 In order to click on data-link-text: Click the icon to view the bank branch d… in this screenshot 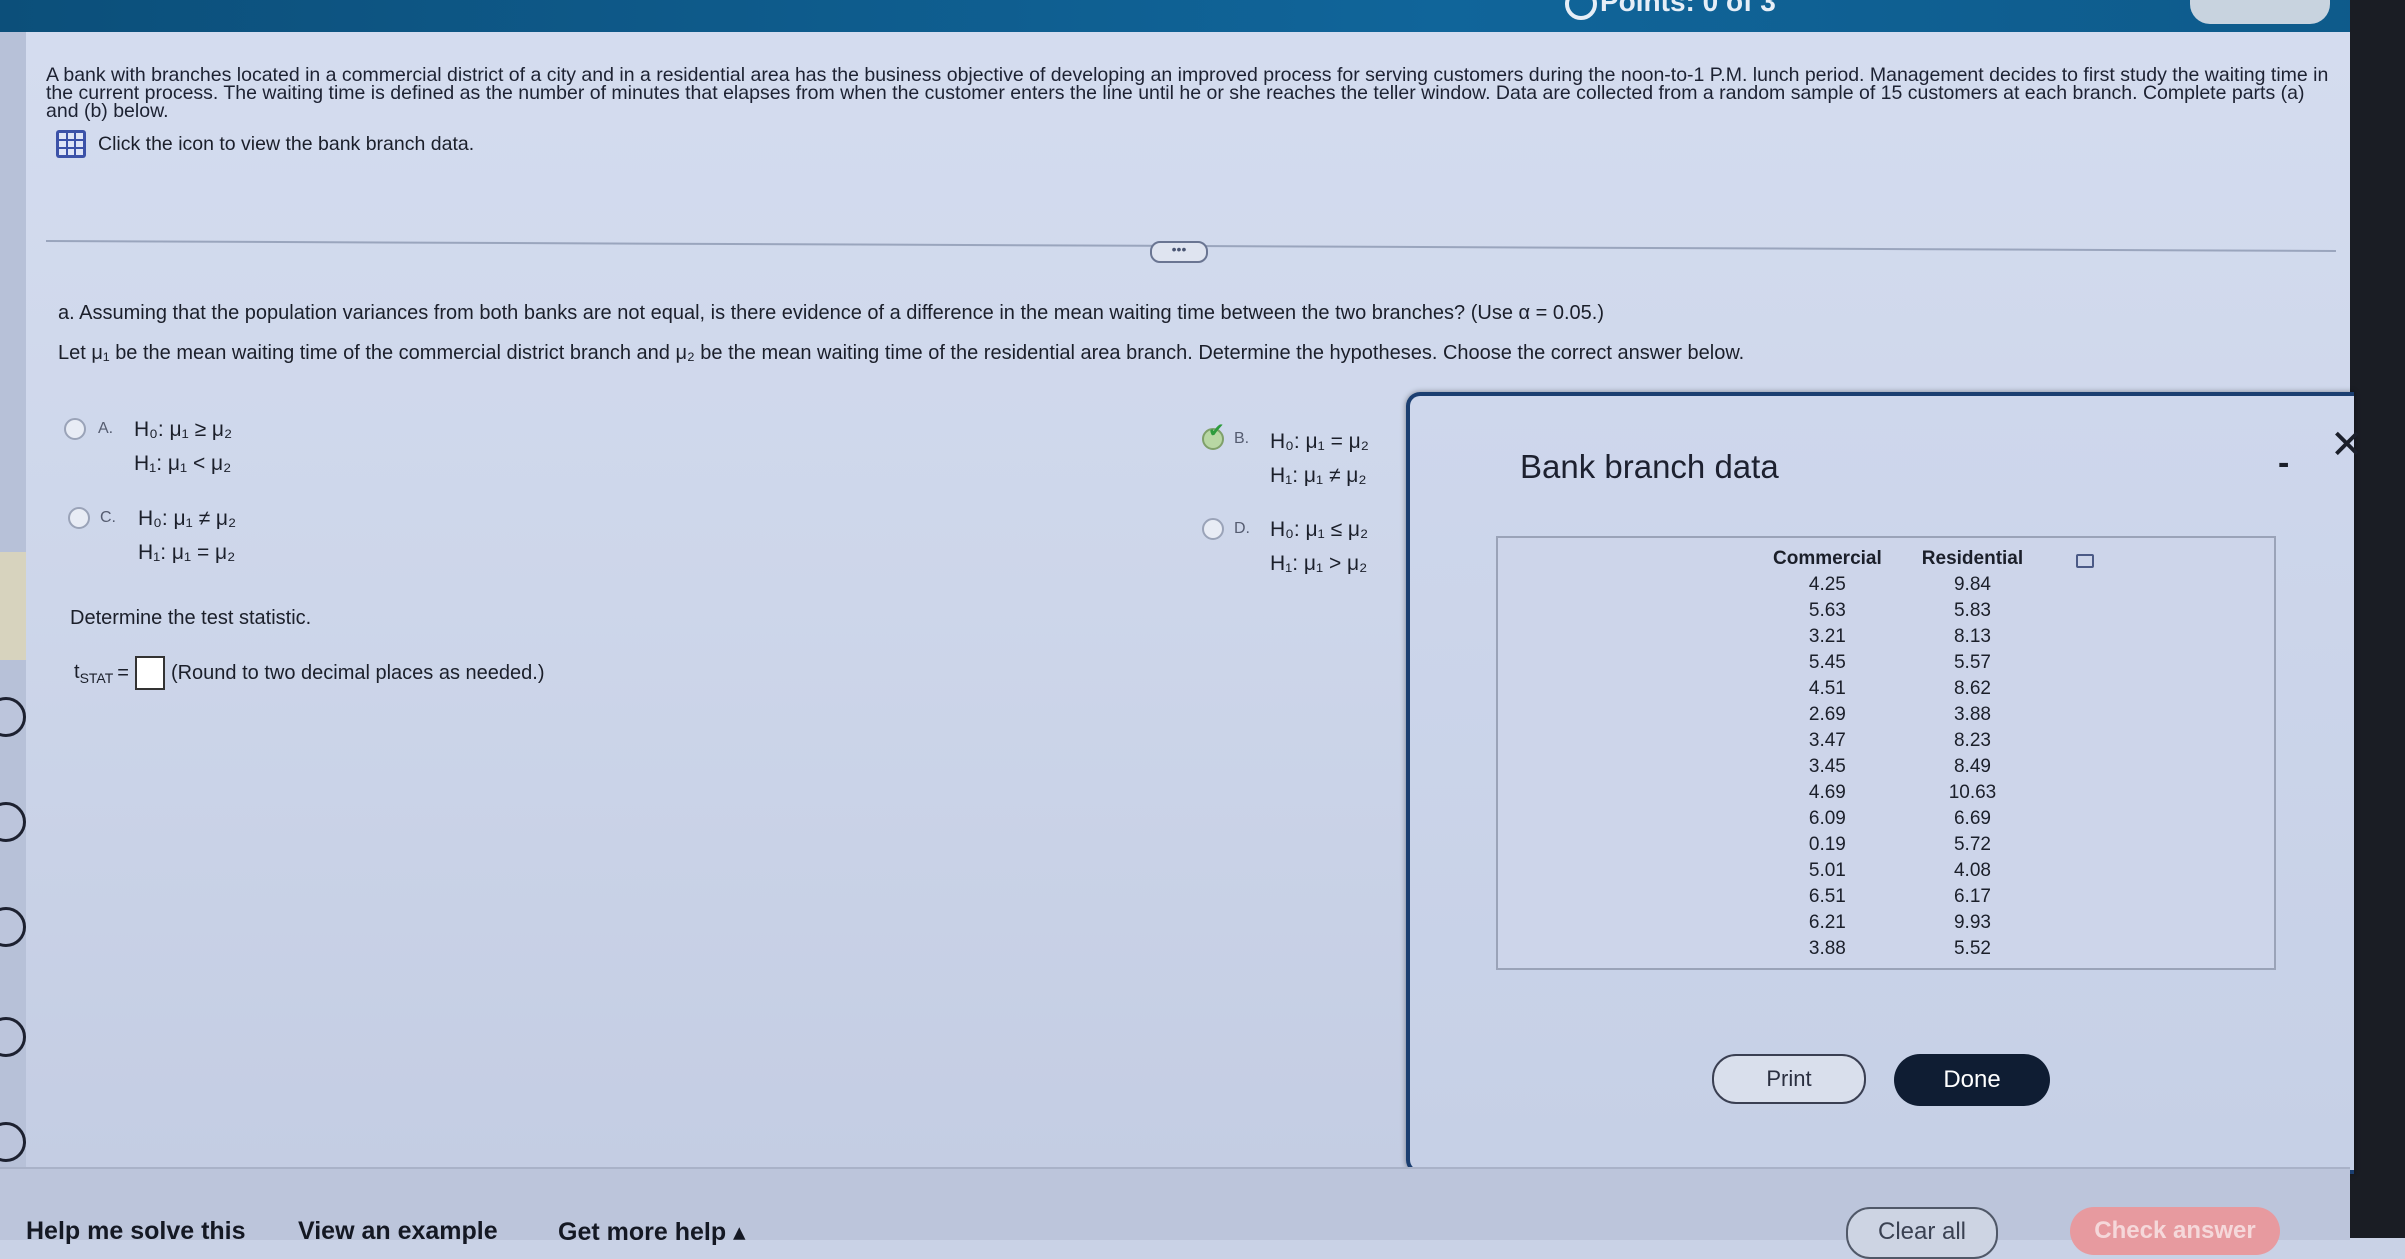, I will do `click(286, 143)`.